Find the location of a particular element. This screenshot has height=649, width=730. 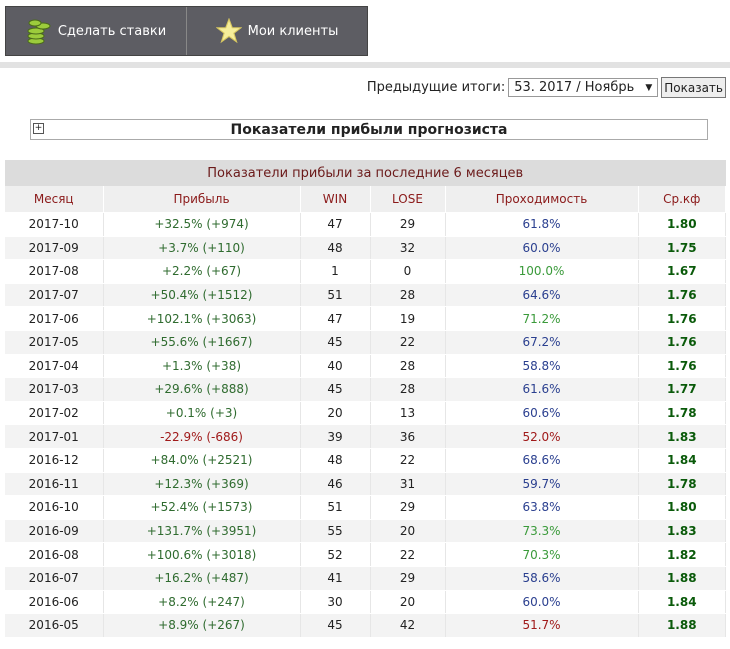

table-row: 2017-09 +3.7% (+110) 48 32 60.0% 1.75 is located at coordinates (365, 248).